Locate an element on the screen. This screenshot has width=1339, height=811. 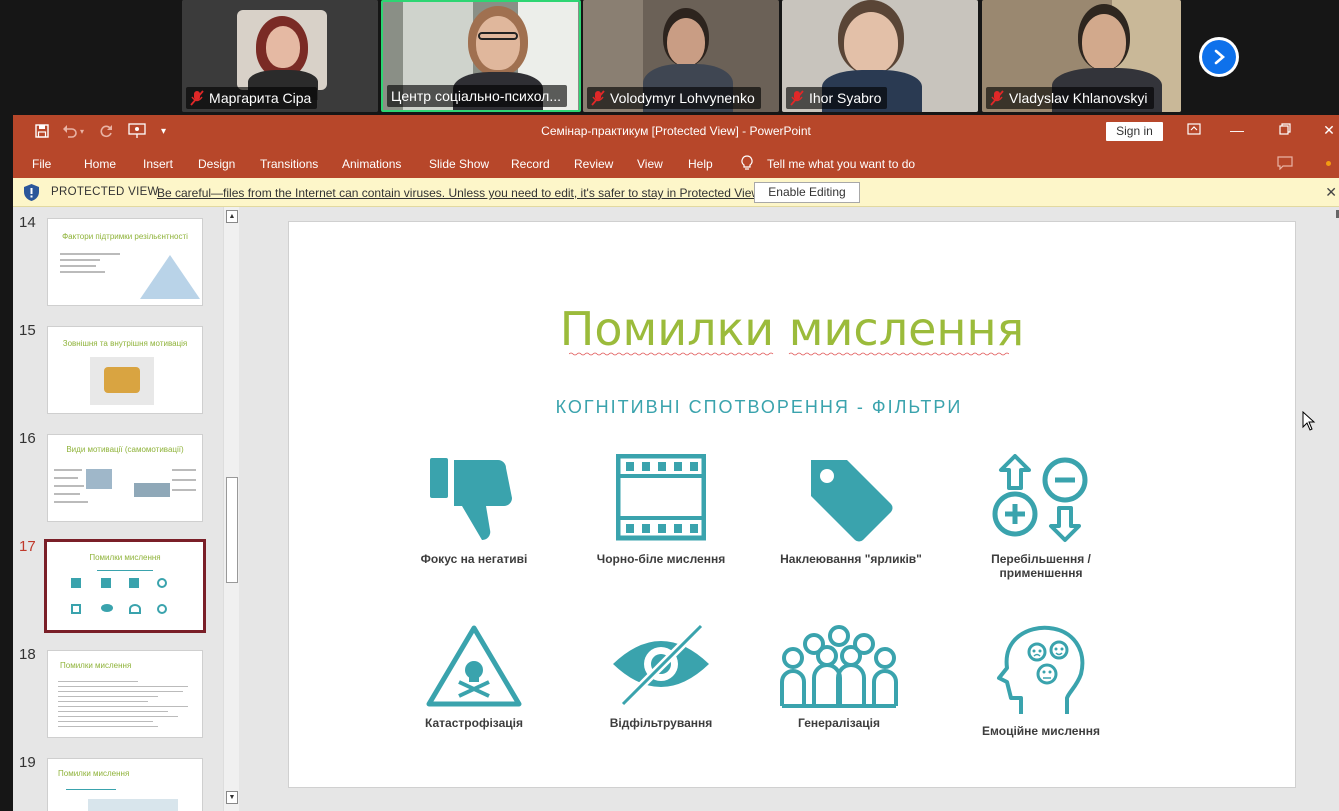
item-magnification-minimization: Перебільшення /применшення is located at coordinates (1041, 517).